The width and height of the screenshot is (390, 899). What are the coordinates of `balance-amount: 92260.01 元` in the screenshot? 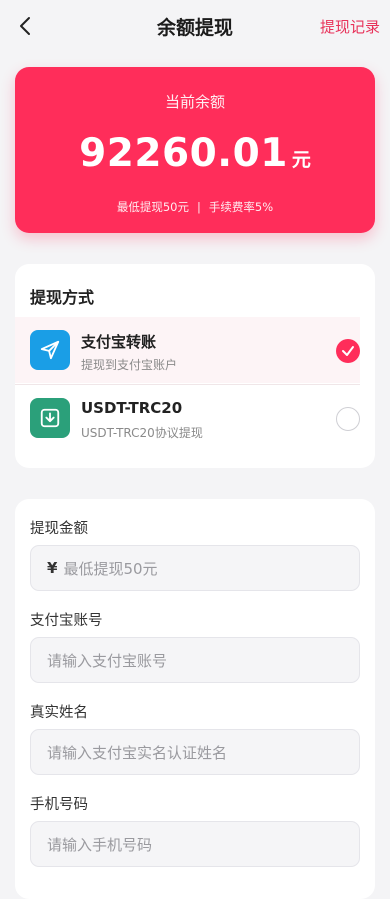 It's located at (195, 153).